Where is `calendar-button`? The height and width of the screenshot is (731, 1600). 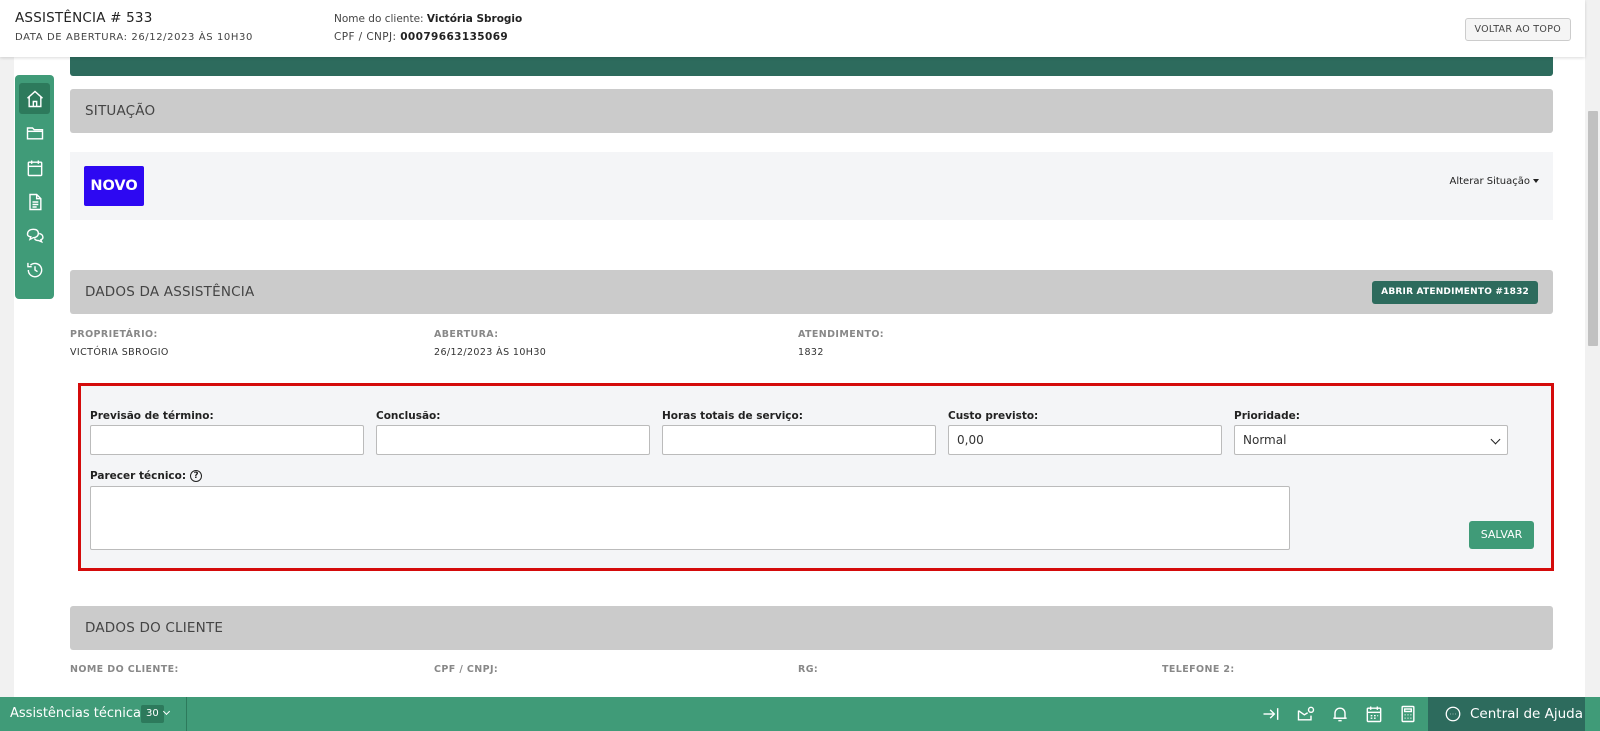 calendar-button is located at coordinates (1374, 714).